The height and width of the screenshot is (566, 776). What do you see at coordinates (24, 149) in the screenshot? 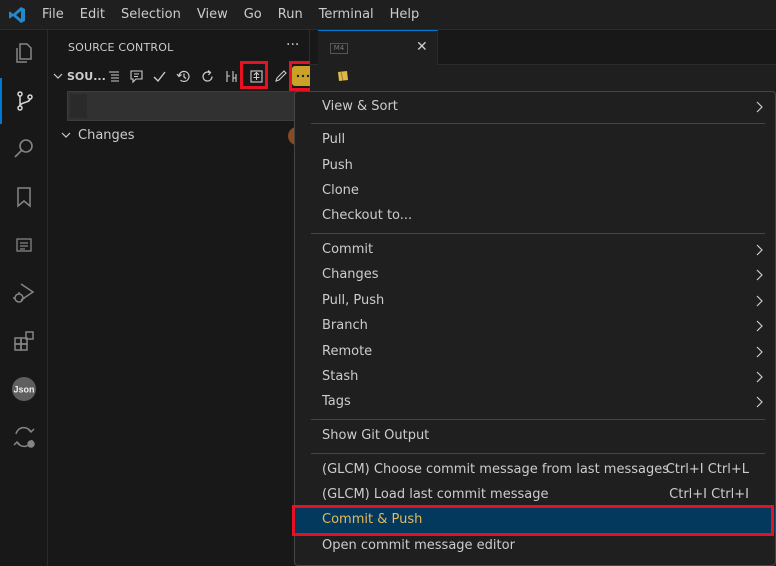
I see `search-icon` at bounding box center [24, 149].